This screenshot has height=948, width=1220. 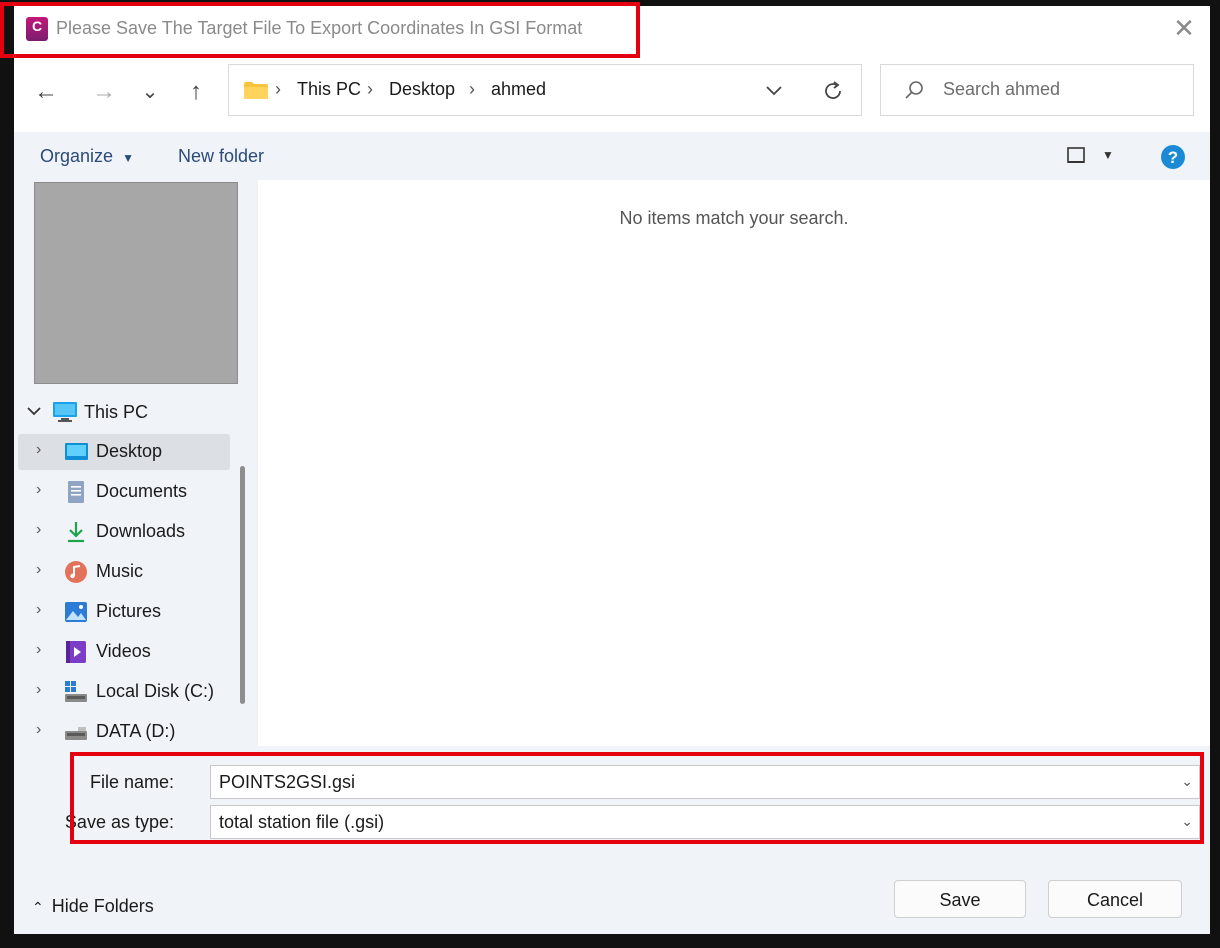 I want to click on refresh-icon, so click(x=833, y=91).